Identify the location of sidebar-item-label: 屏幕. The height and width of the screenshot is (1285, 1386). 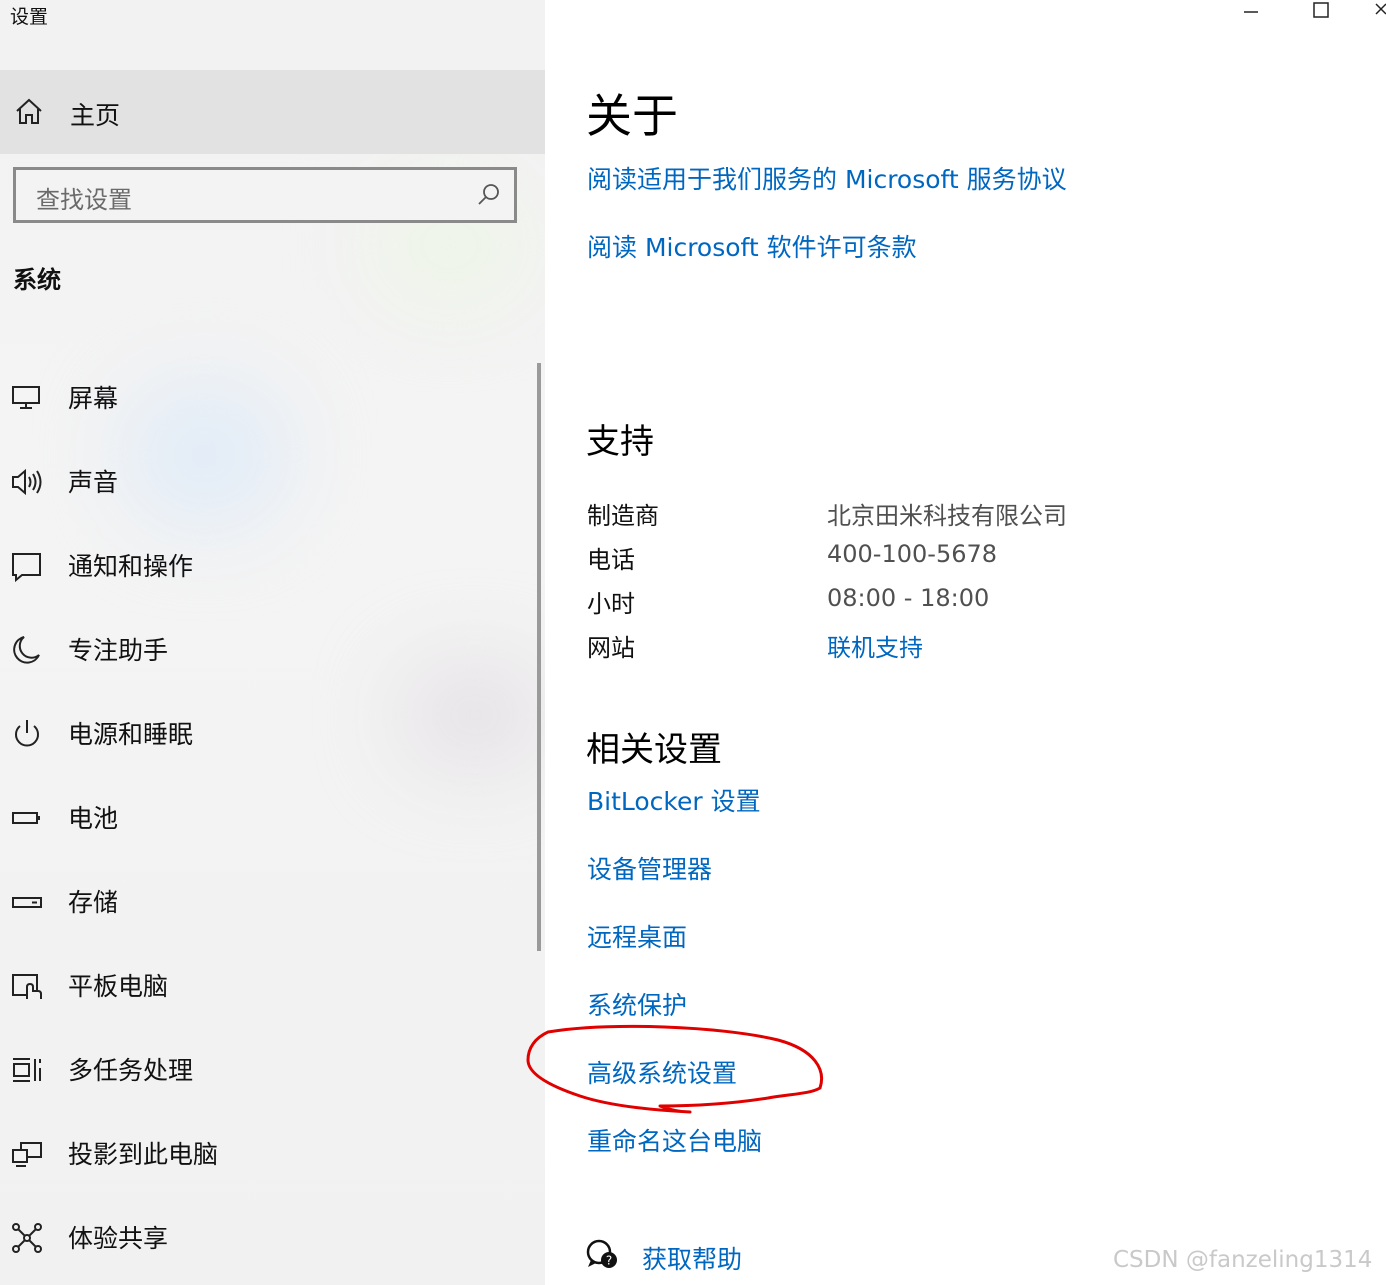
(93, 398).